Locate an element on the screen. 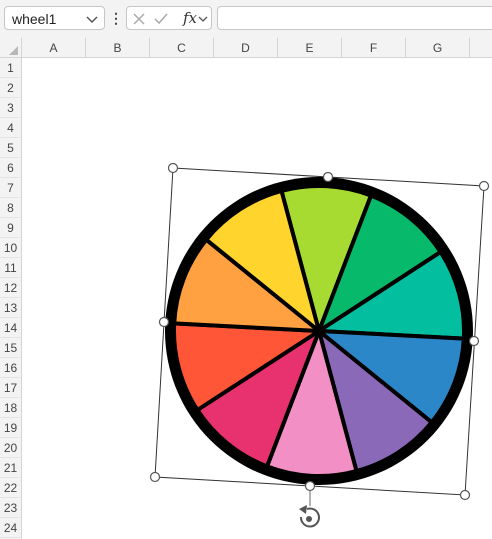  rotate-icon is located at coordinates (309, 516).